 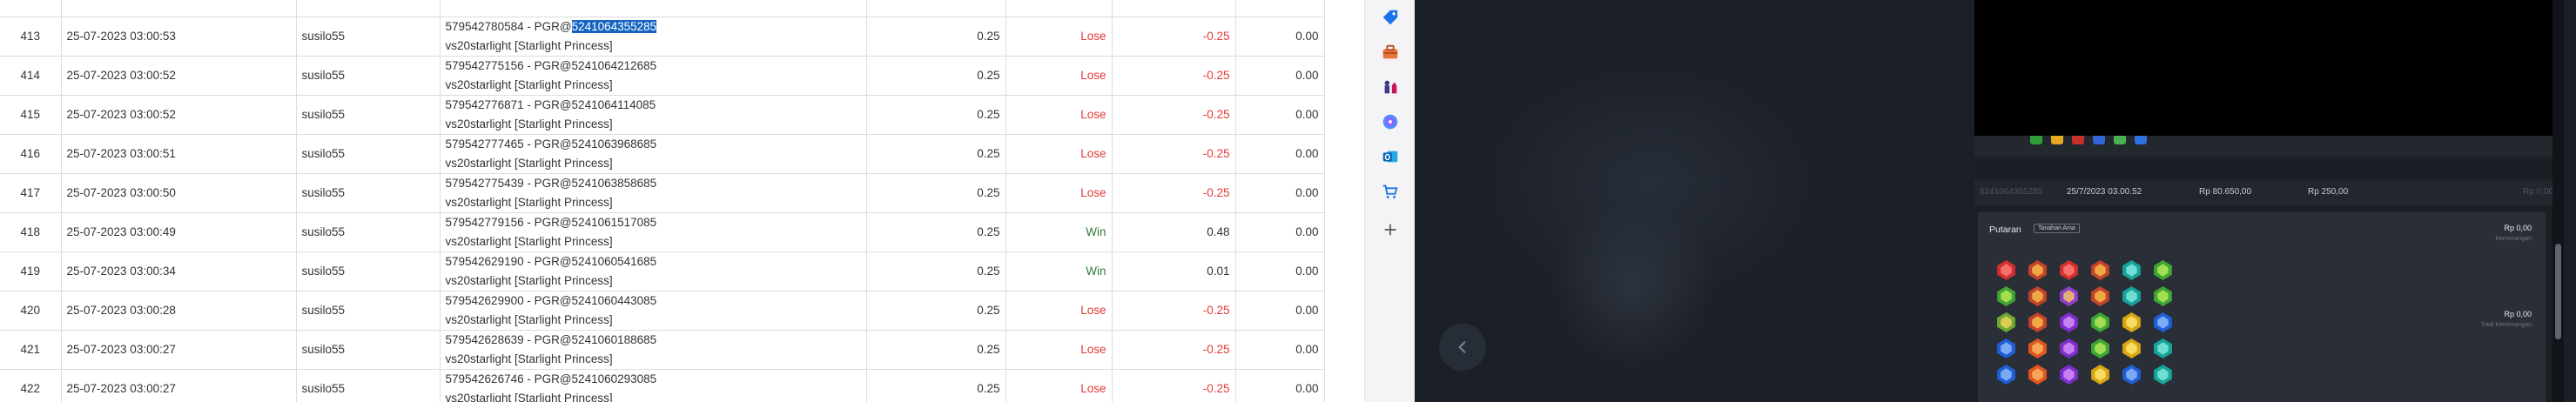 I want to click on transaction-id: 579542776871 - PGR@5241064114085, so click(x=550, y=104).